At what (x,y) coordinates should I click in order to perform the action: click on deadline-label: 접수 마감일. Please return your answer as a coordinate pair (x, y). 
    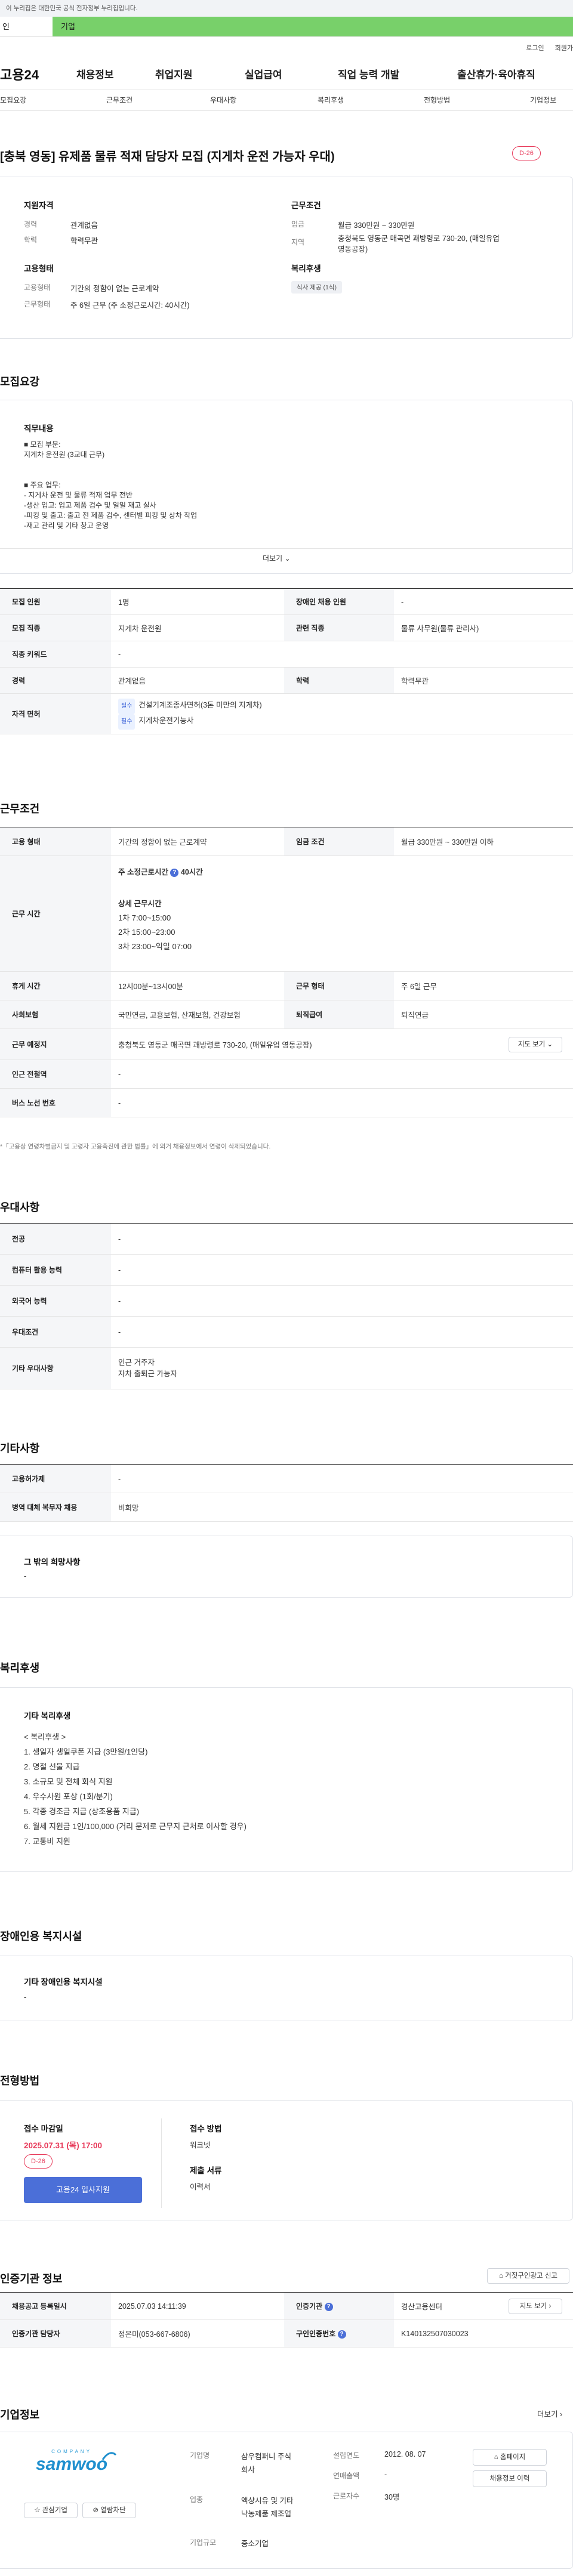
    Looking at the image, I should click on (43, 2128).